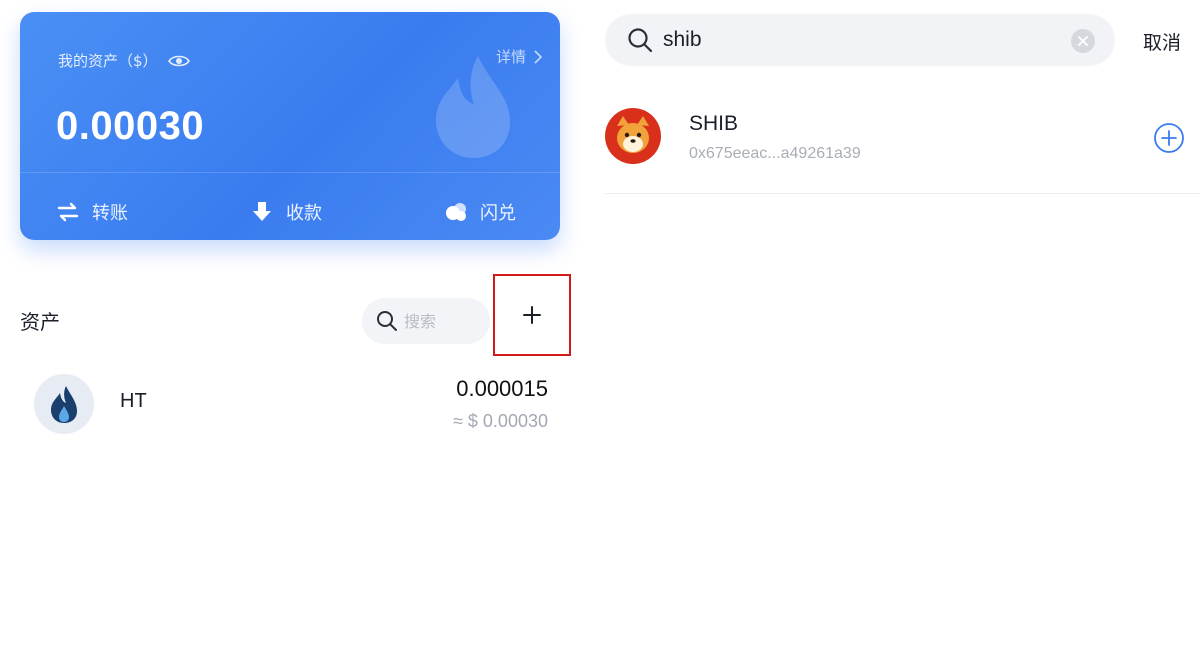  What do you see at coordinates (510, 57) in the screenshot?
I see `details-label: 详情` at bounding box center [510, 57].